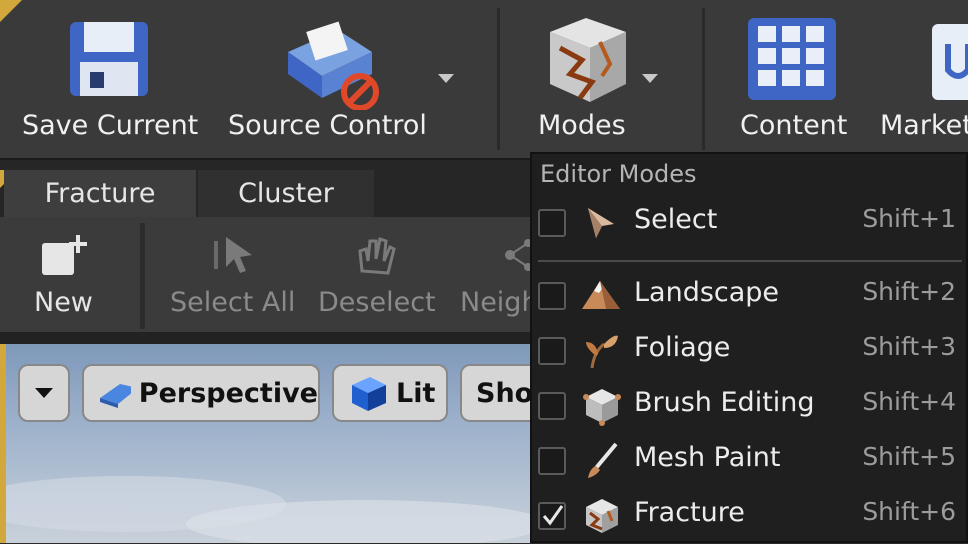 The height and width of the screenshot is (544, 968). I want to click on marketplace-icon, so click(950, 62).